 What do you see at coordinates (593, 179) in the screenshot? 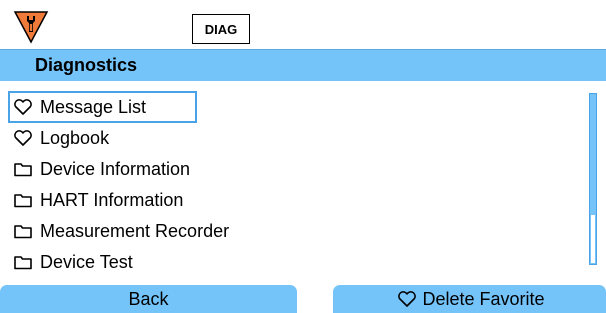
I see `scrollbar` at bounding box center [593, 179].